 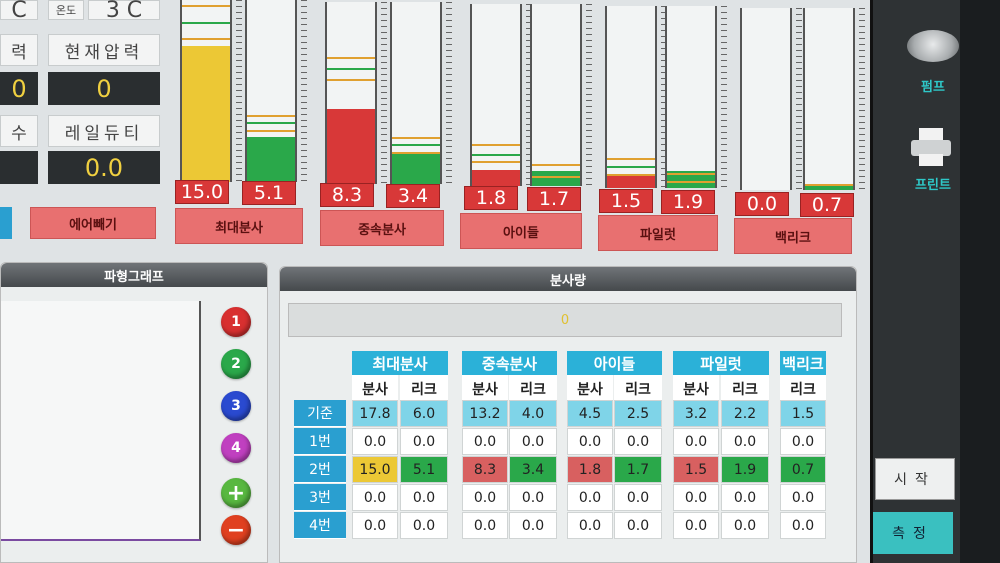 What do you see at coordinates (236, 493) in the screenshot?
I see `zoom-in-button: +` at bounding box center [236, 493].